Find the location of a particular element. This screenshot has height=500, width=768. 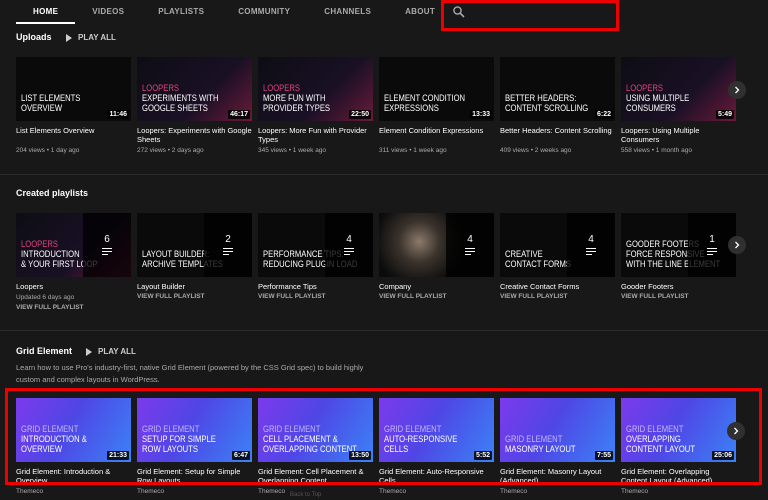

back-to-top-link: Back to Top is located at coordinates (305, 495).